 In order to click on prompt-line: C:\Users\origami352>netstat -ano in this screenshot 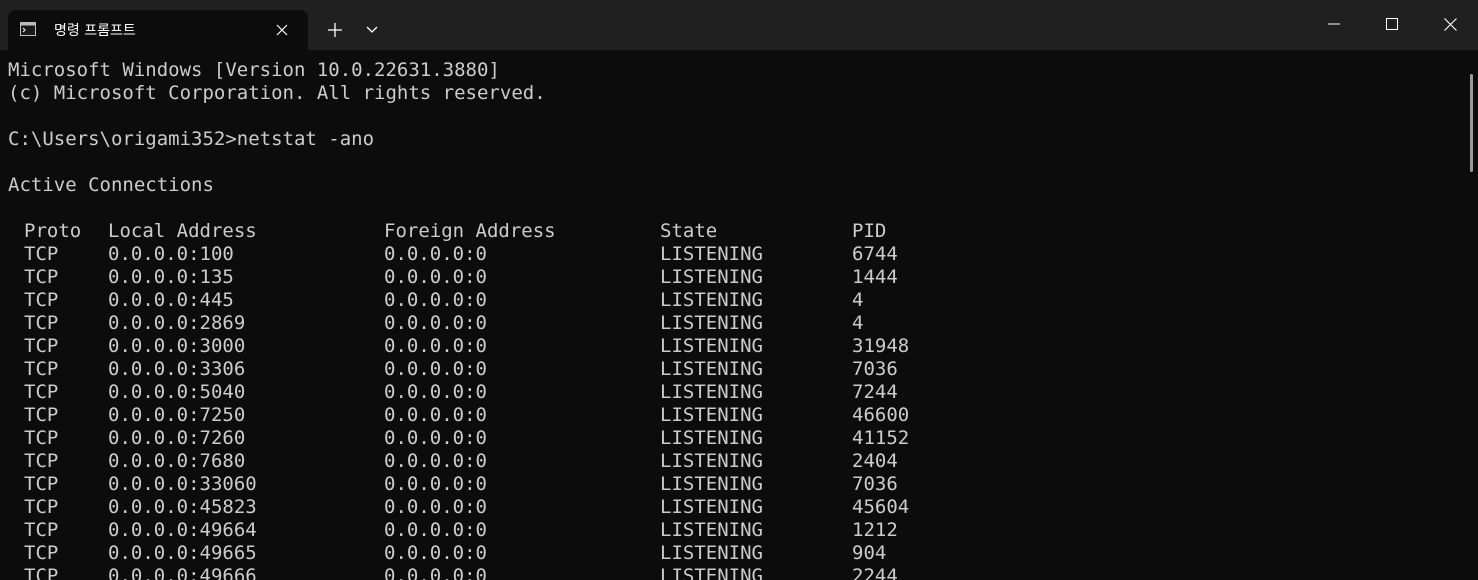, I will do `click(191, 139)`.